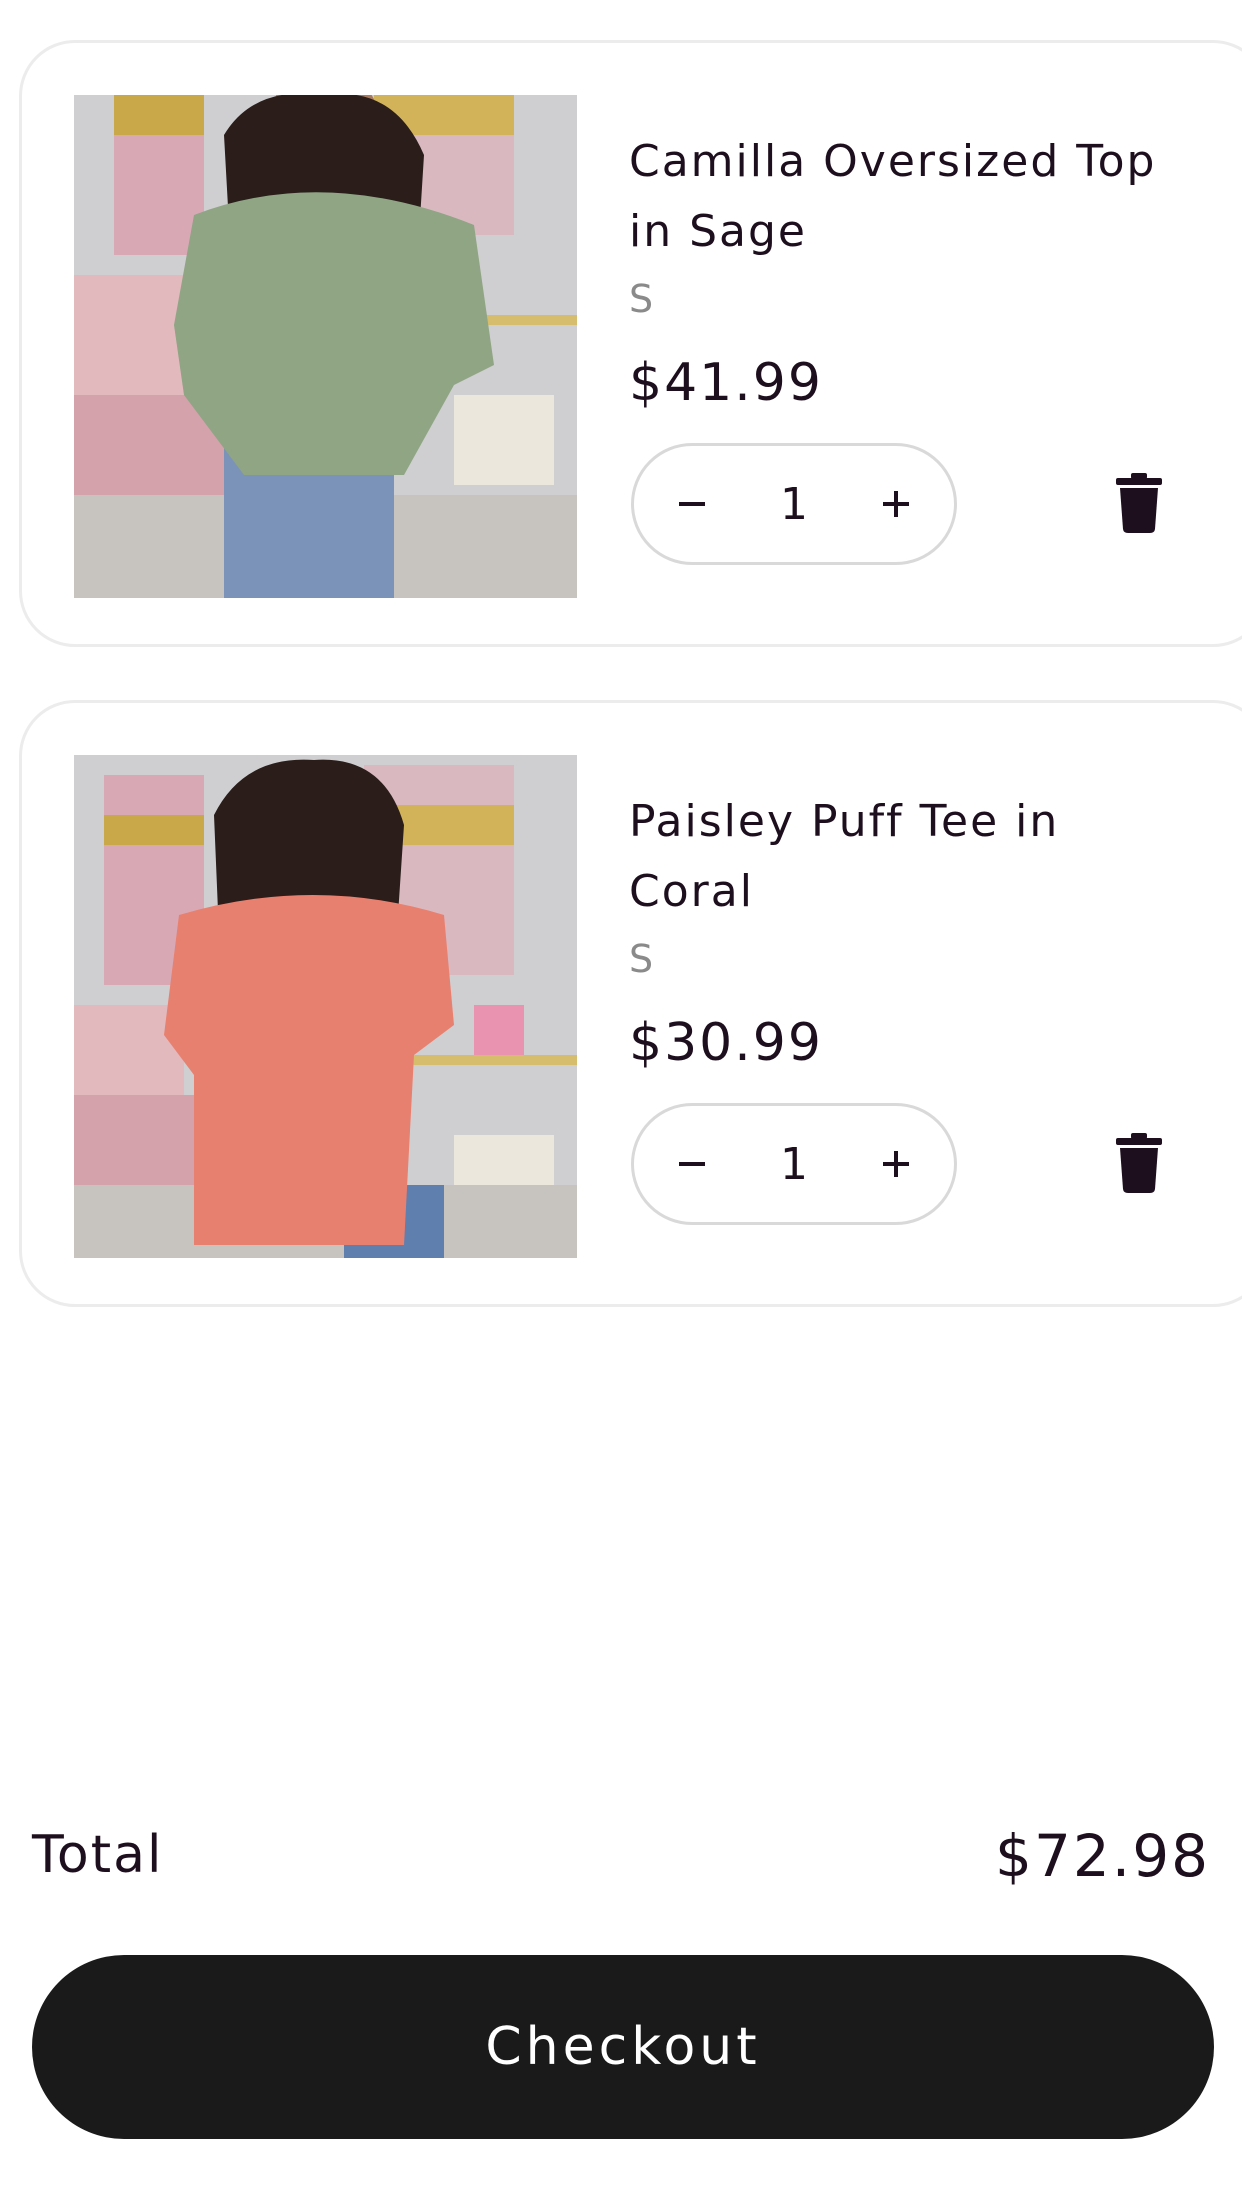  Describe the element at coordinates (623, 2047) in the screenshot. I see `checkout-button: Checkout` at that location.